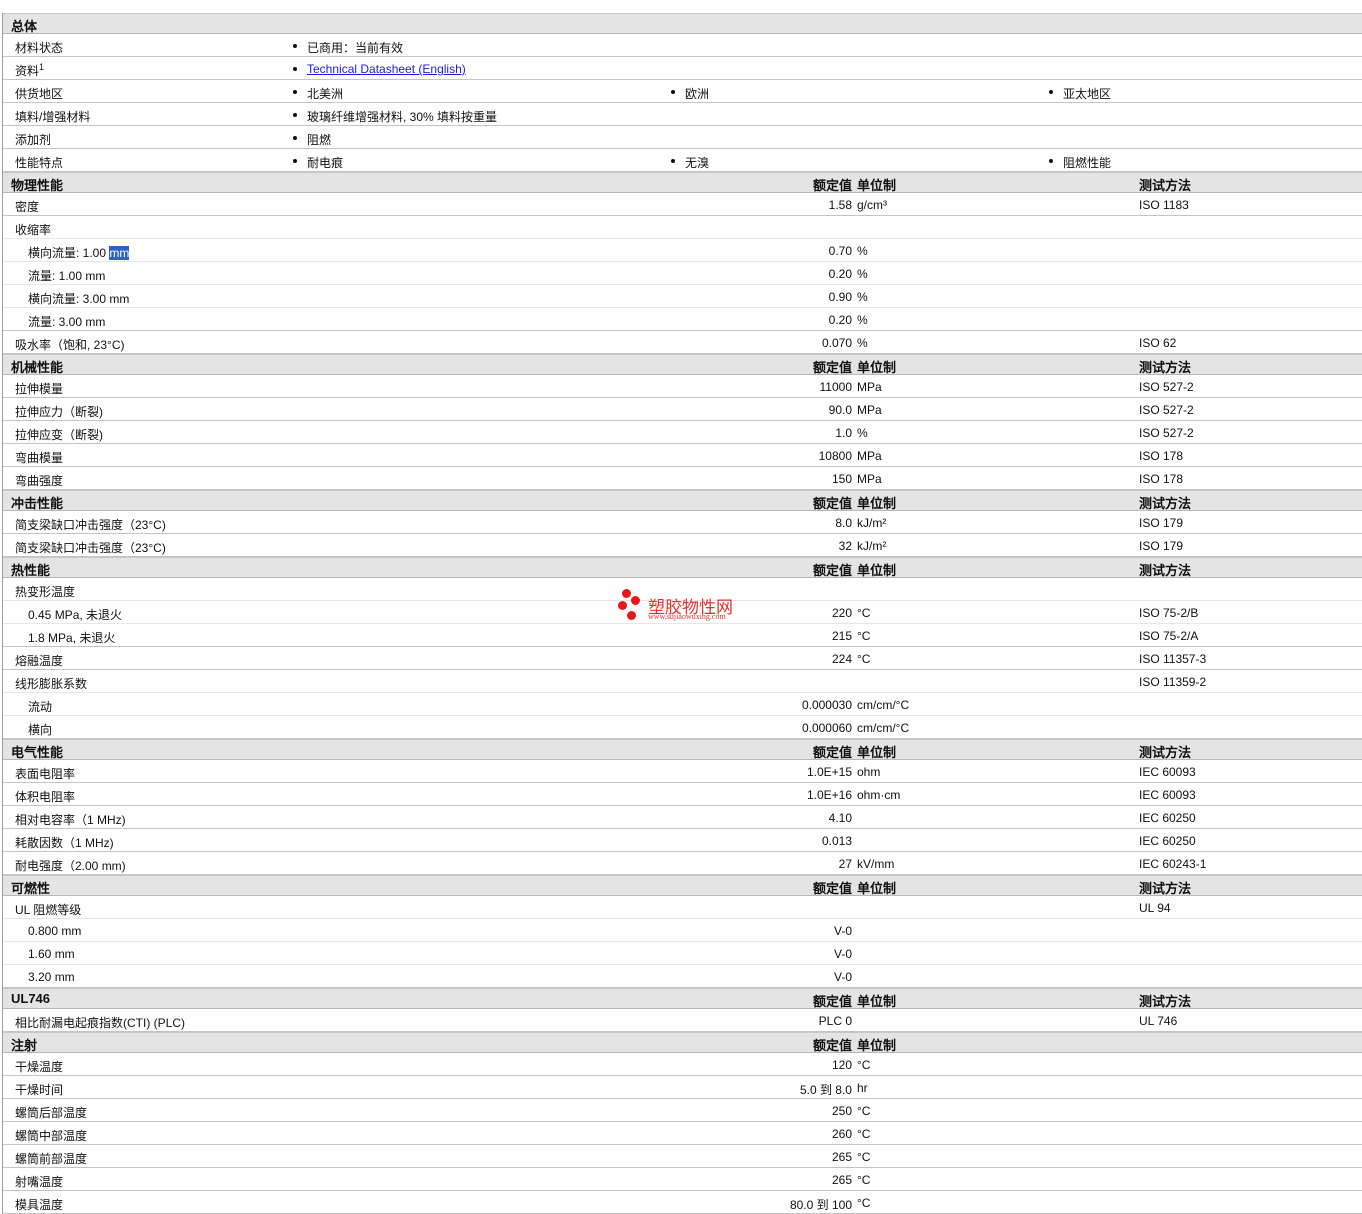  Describe the element at coordinates (40, 729) in the screenshot. I see `property-label: 横向` at that location.